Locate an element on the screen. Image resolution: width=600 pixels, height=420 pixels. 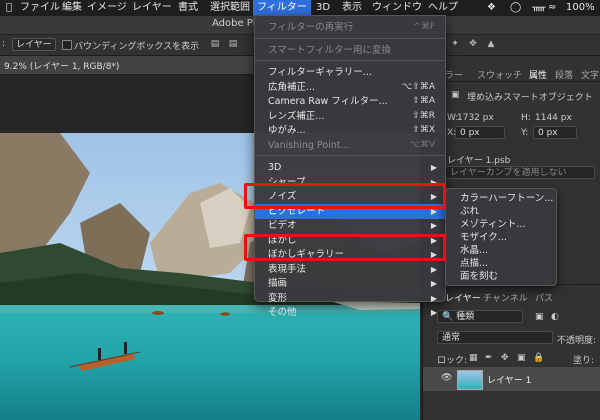
menu-edit: 編集 is located at coordinates (72, 8).